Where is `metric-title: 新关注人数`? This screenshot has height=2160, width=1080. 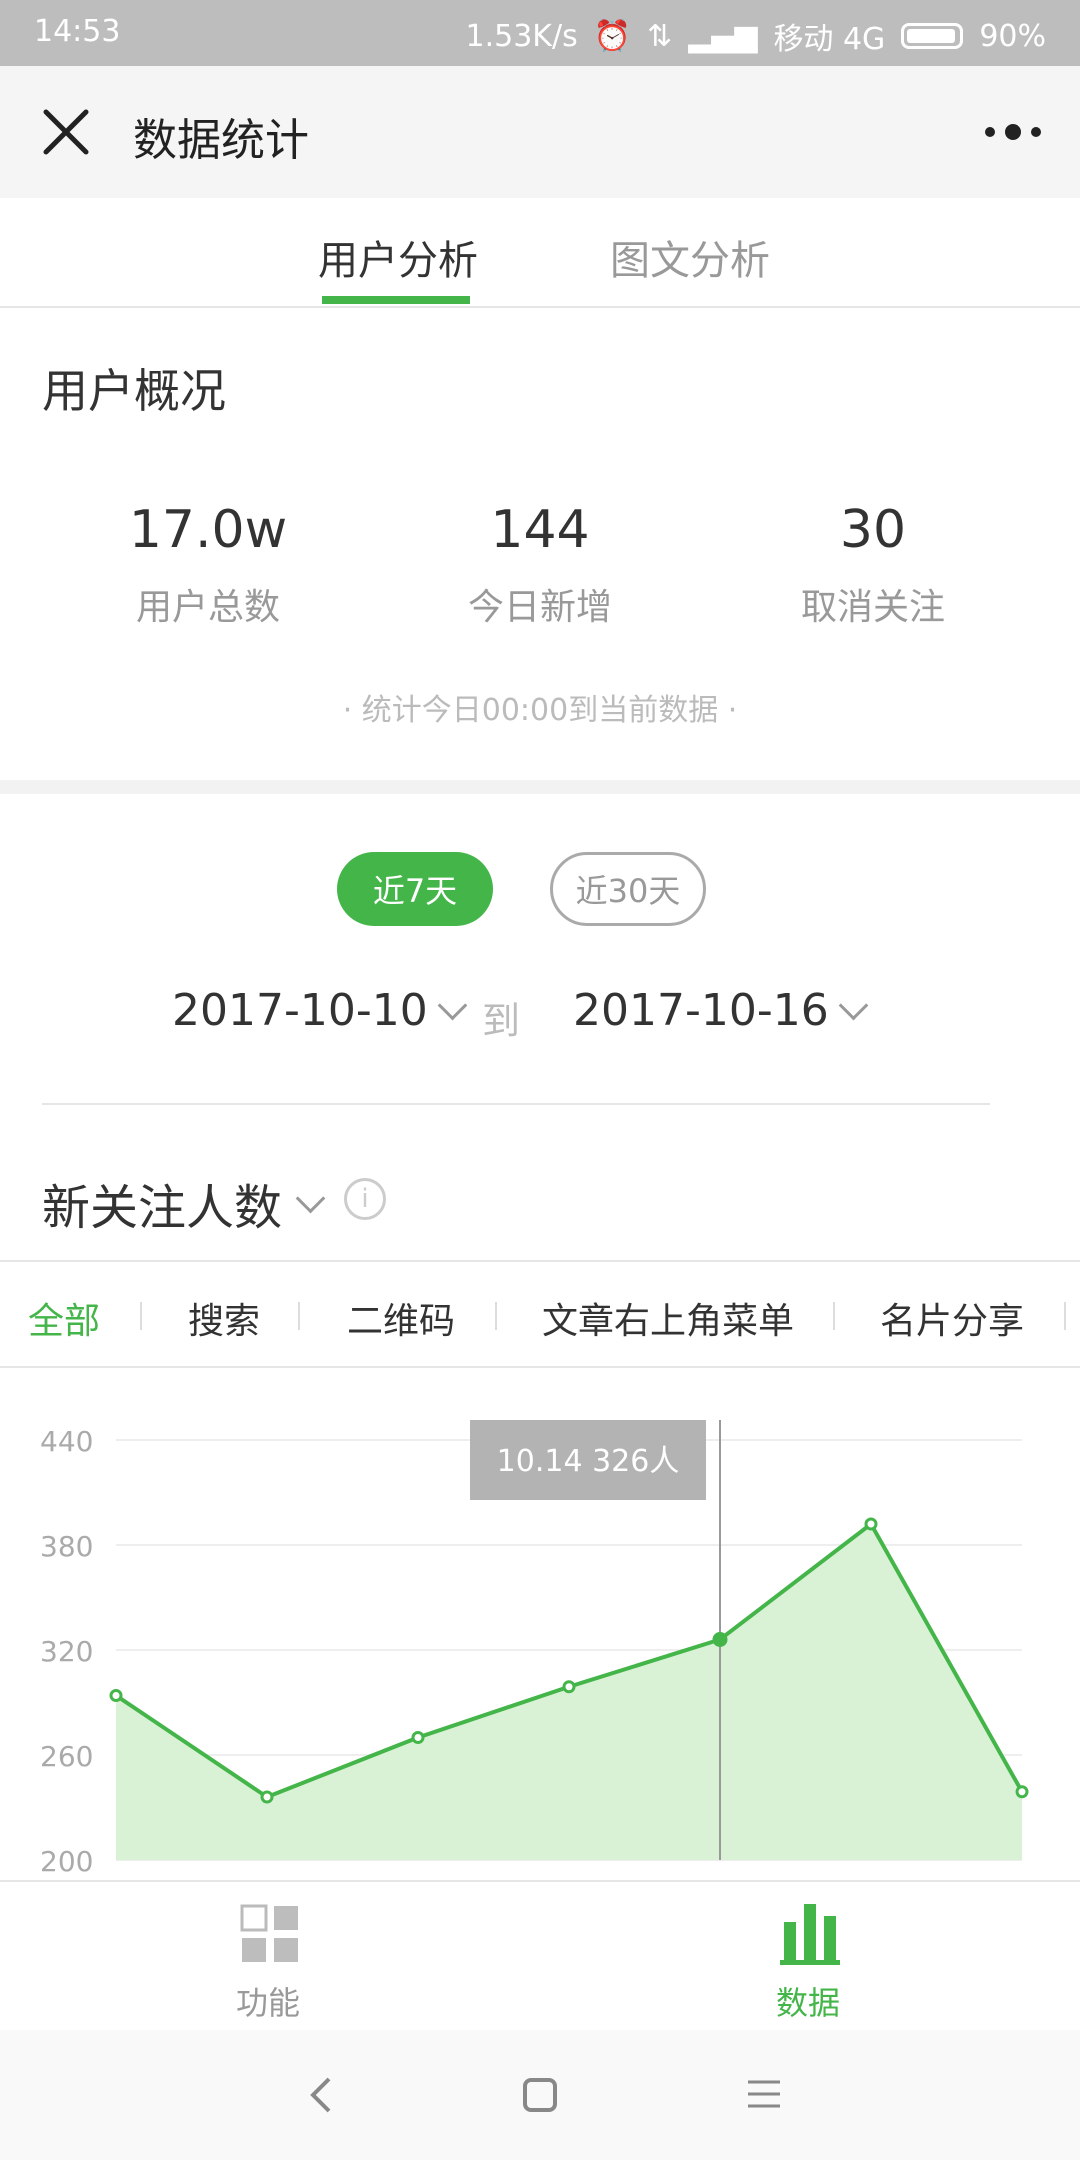
metric-title: 新关注人数 is located at coordinates (162, 1208).